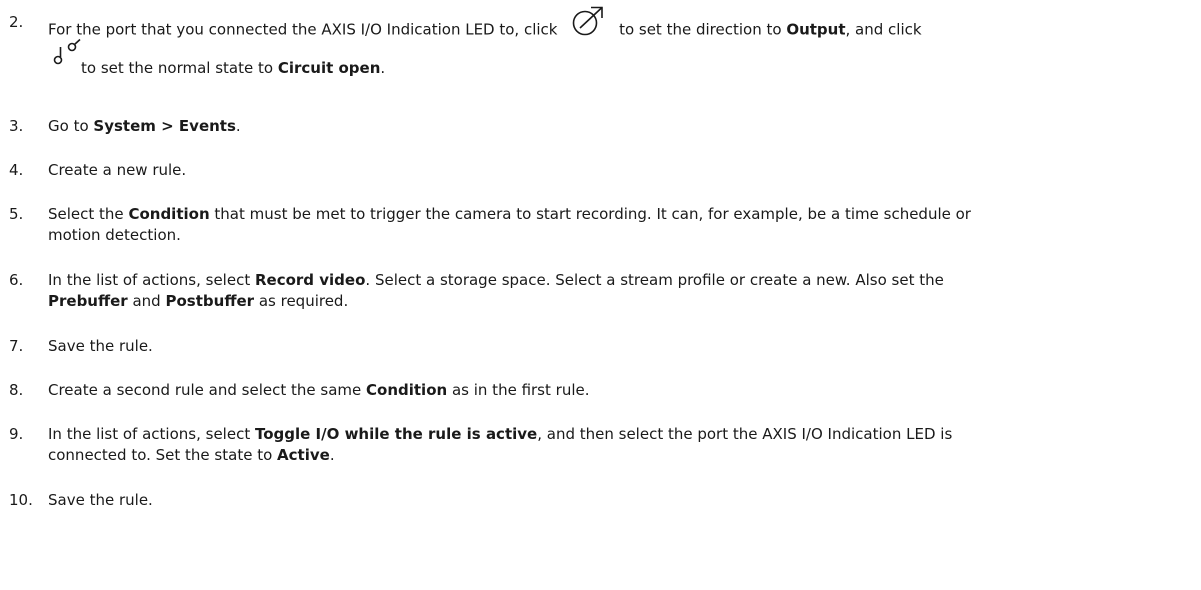 This screenshot has width=1201, height=590. I want to click on step-number: 4., so click(16, 170).